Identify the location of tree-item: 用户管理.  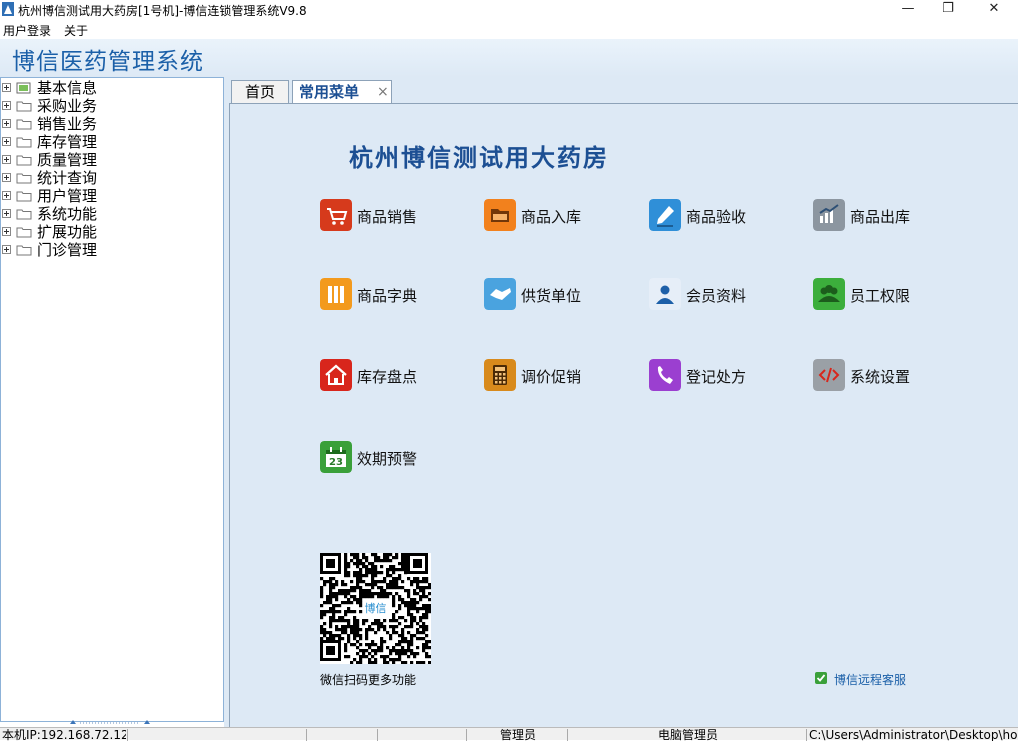
(102, 196).